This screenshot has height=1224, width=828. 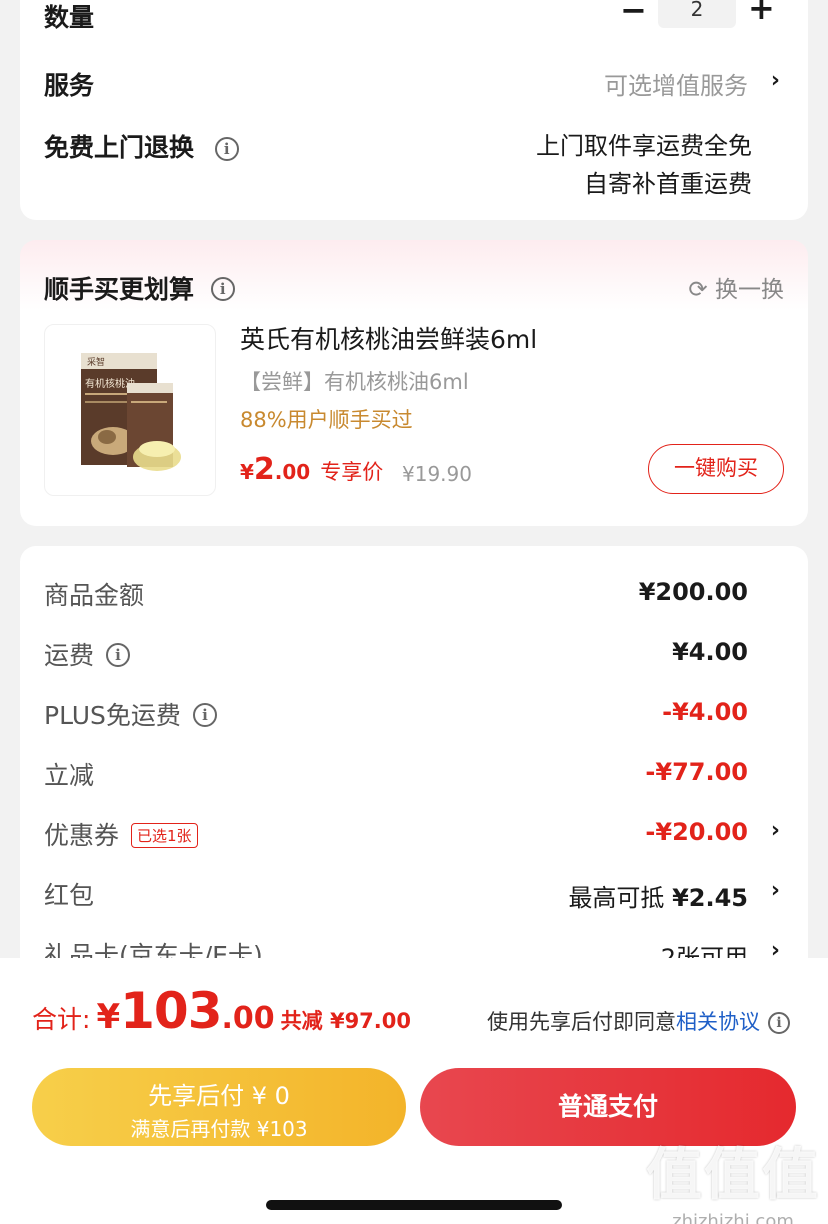 I want to click on watermark-mark: 值值值, so click(x=733, y=1175).